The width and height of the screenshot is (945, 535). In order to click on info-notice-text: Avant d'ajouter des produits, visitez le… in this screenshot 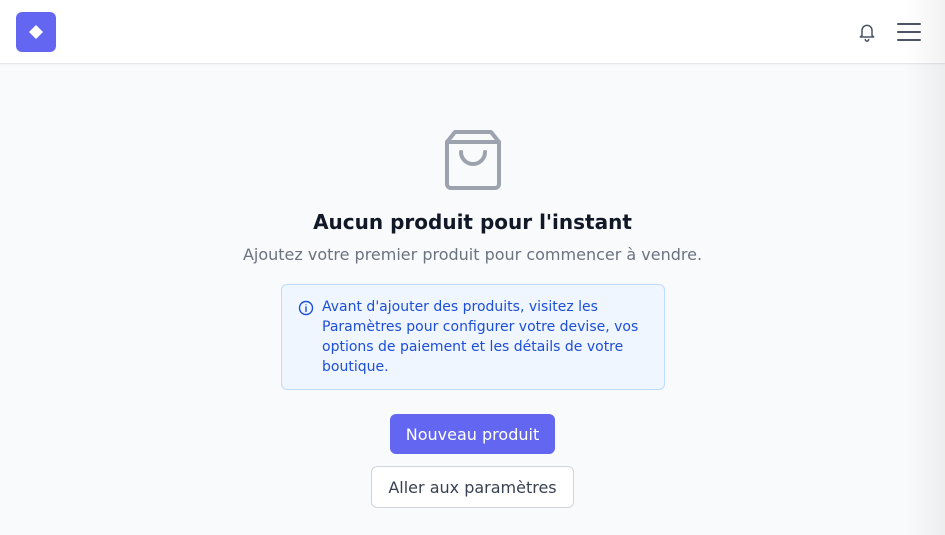, I will do `click(480, 337)`.